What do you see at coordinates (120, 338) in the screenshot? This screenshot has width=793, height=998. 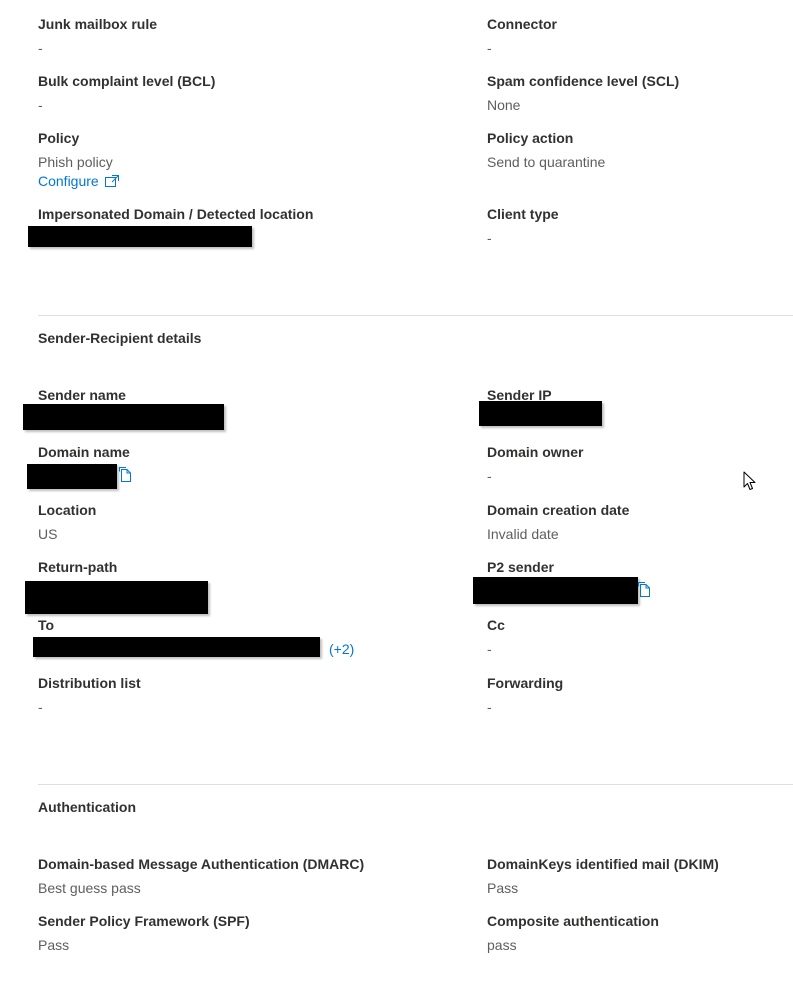 I see `sender-recipient-section-title: Sender-Recipient details` at bounding box center [120, 338].